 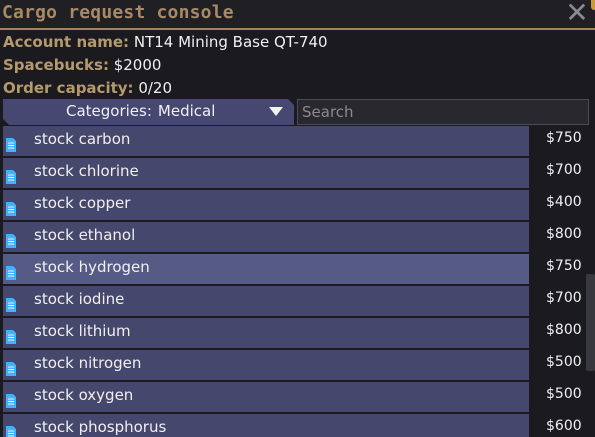 I want to click on list-scrollbar, so click(x=590, y=322).